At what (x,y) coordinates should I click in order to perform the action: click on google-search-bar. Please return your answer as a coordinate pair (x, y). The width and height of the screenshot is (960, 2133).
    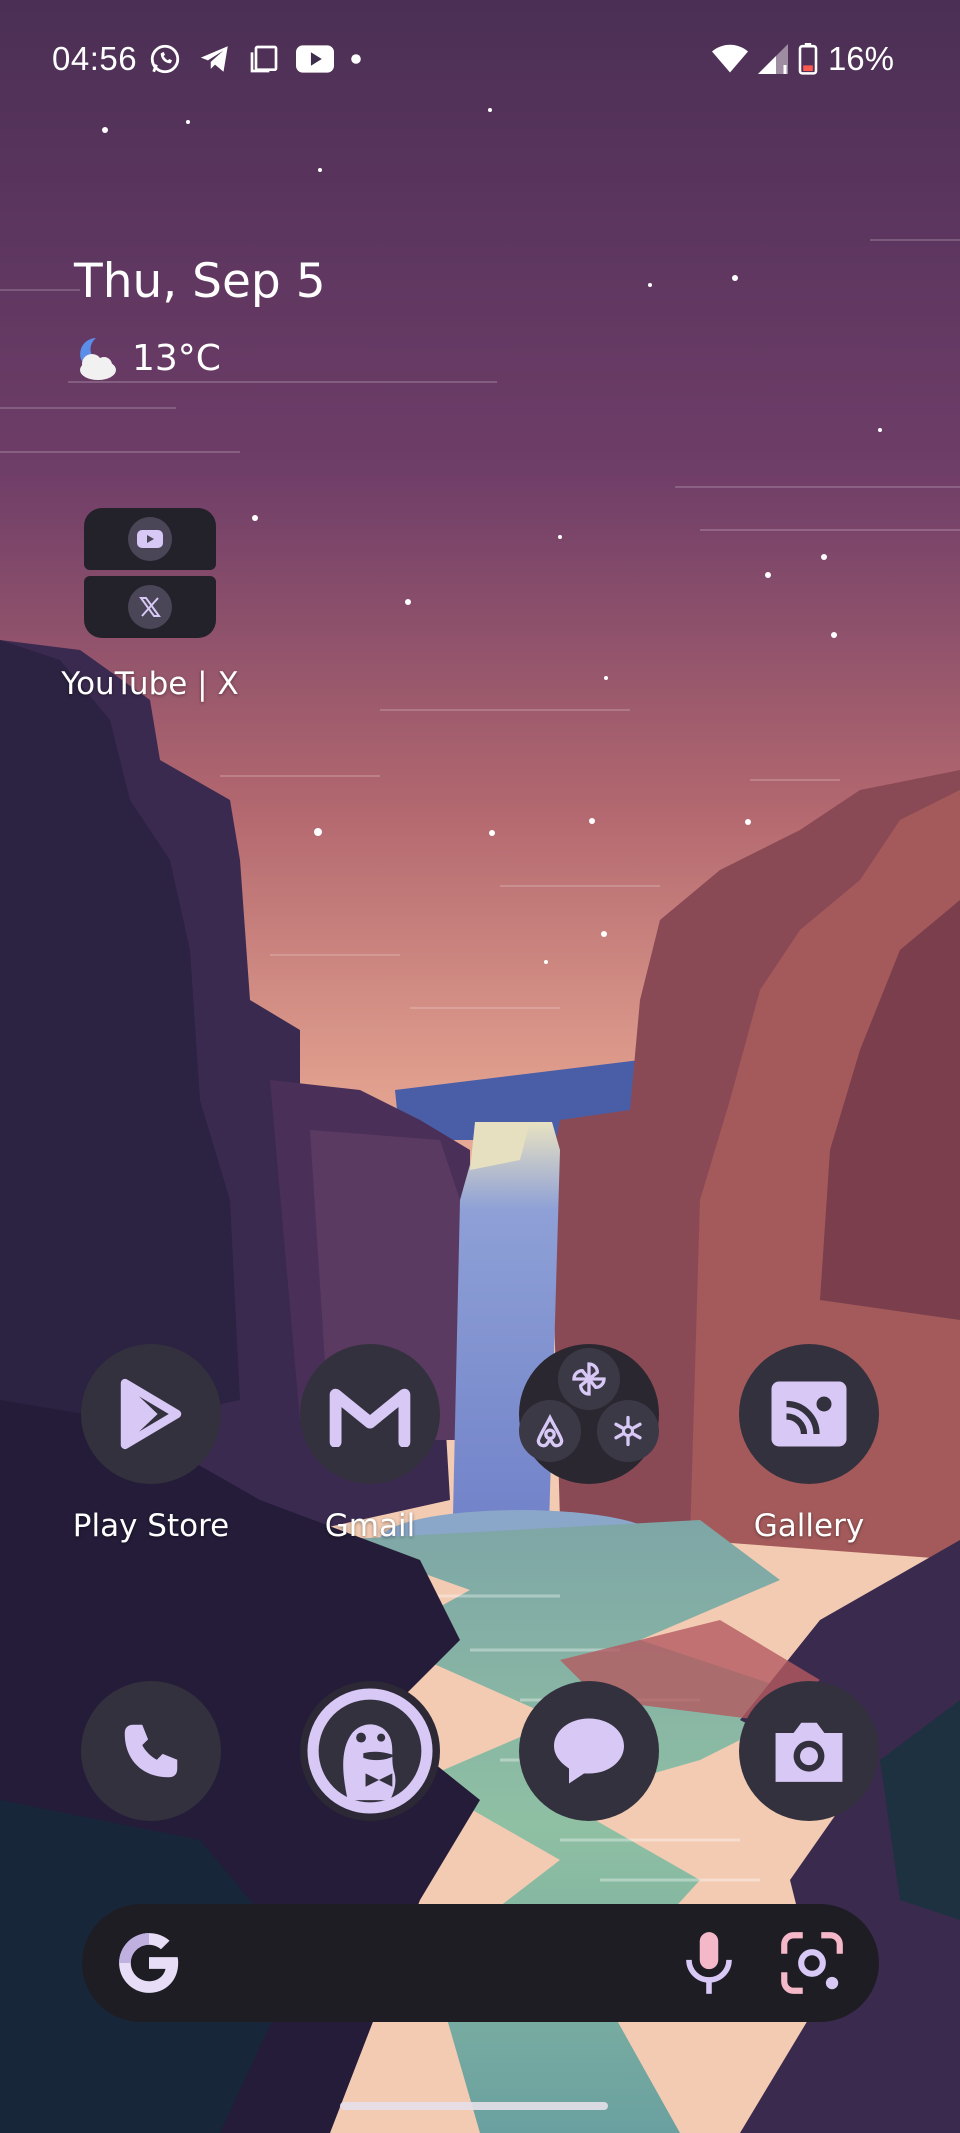
    Looking at the image, I should click on (480, 1963).